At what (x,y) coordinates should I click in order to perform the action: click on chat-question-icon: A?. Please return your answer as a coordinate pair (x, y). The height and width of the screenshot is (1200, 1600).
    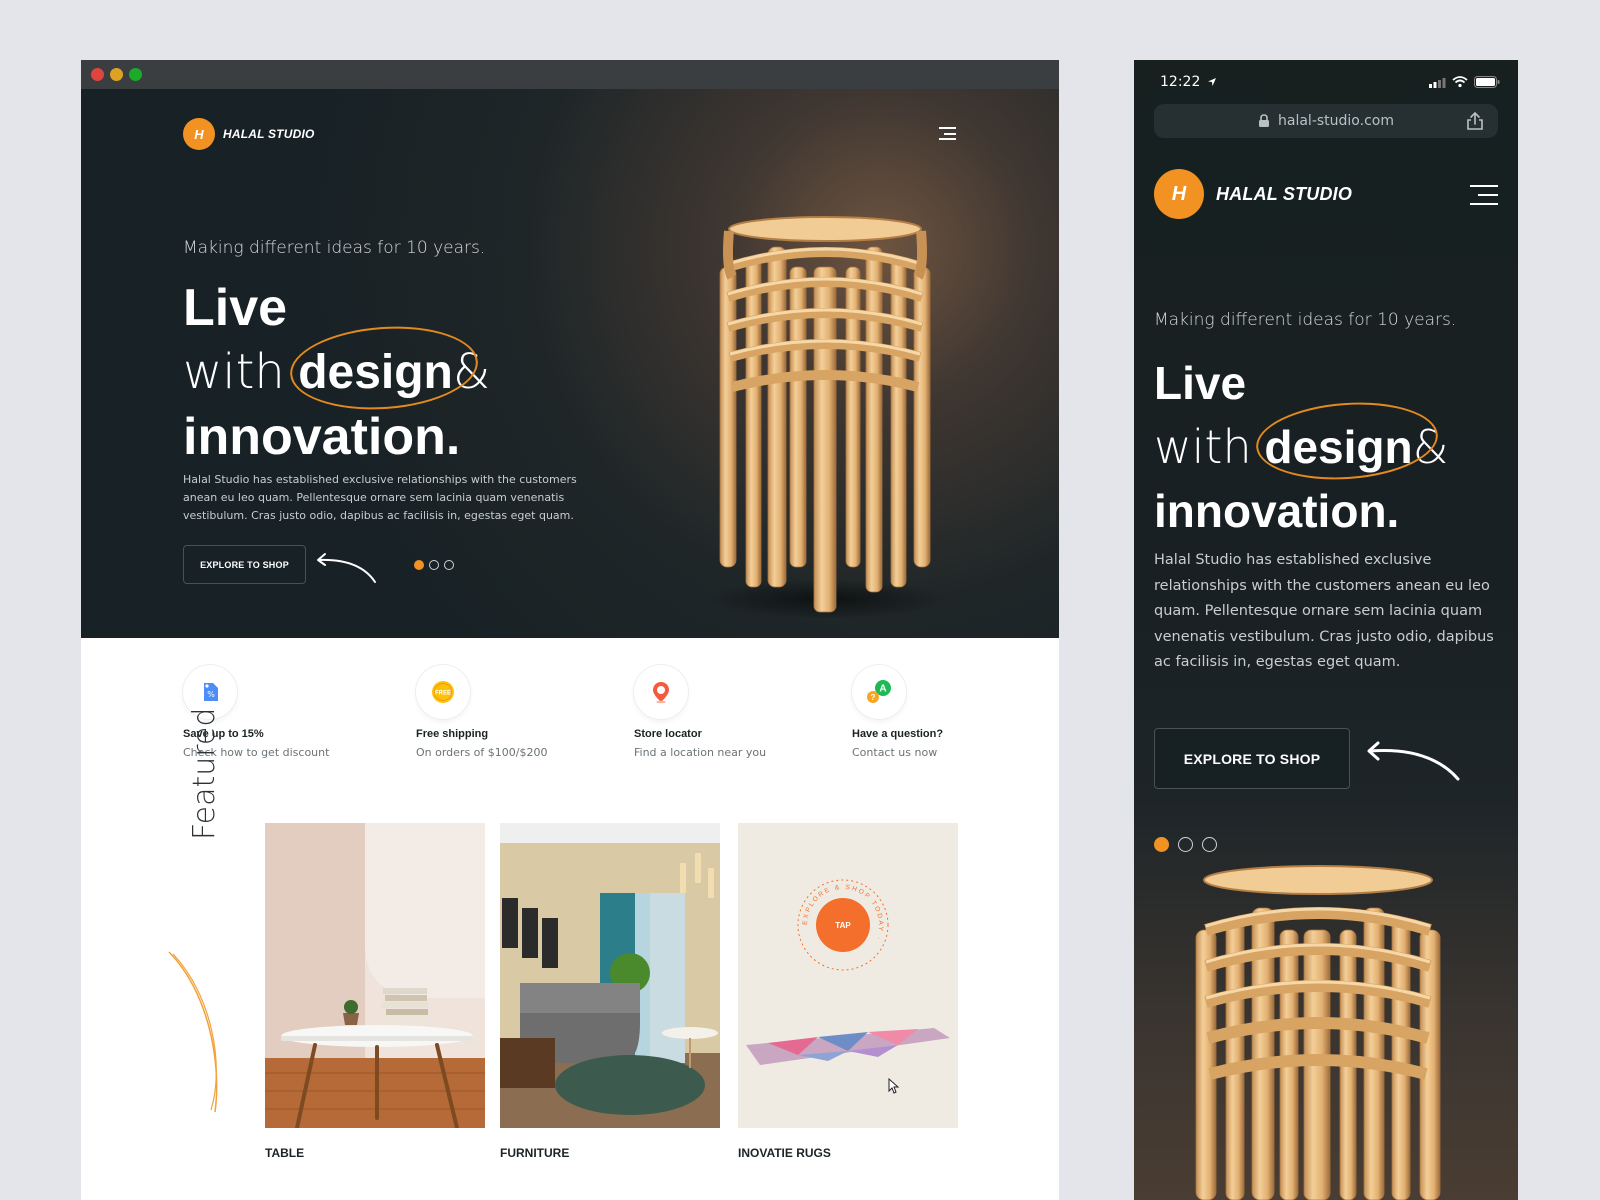
    Looking at the image, I should click on (879, 692).